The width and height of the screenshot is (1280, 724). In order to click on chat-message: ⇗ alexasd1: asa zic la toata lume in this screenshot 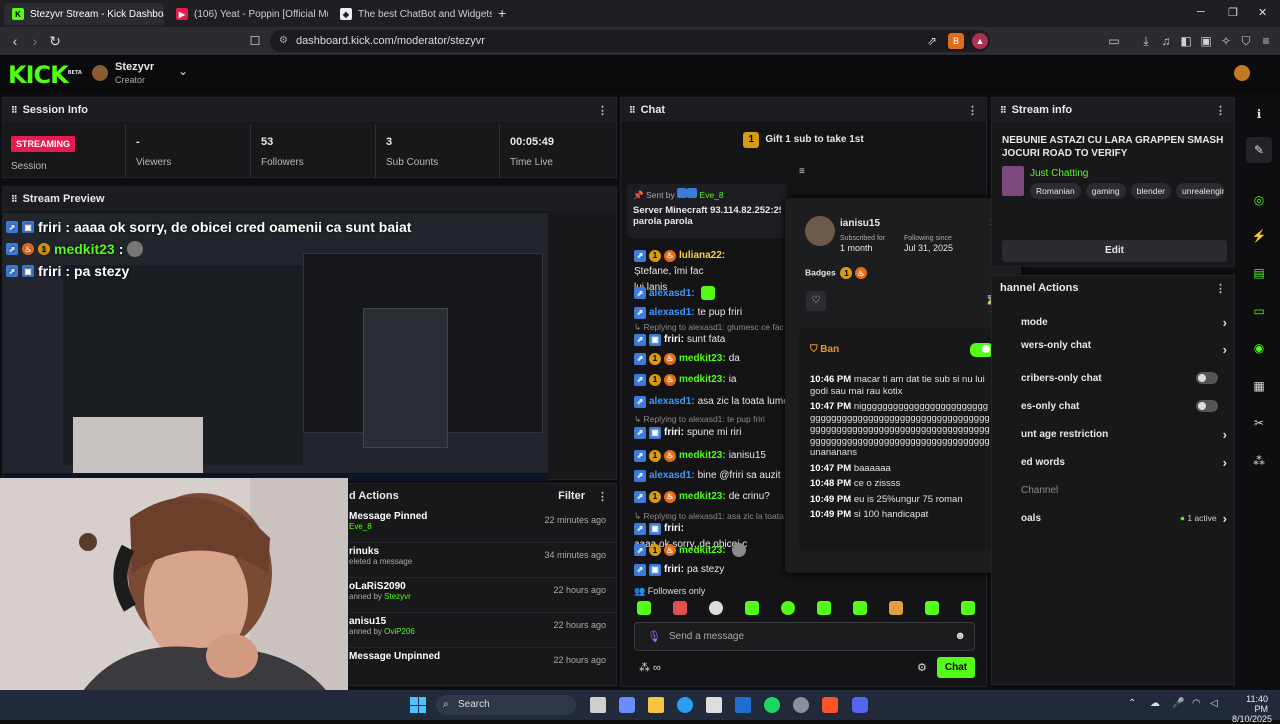, I will do `click(711, 401)`.